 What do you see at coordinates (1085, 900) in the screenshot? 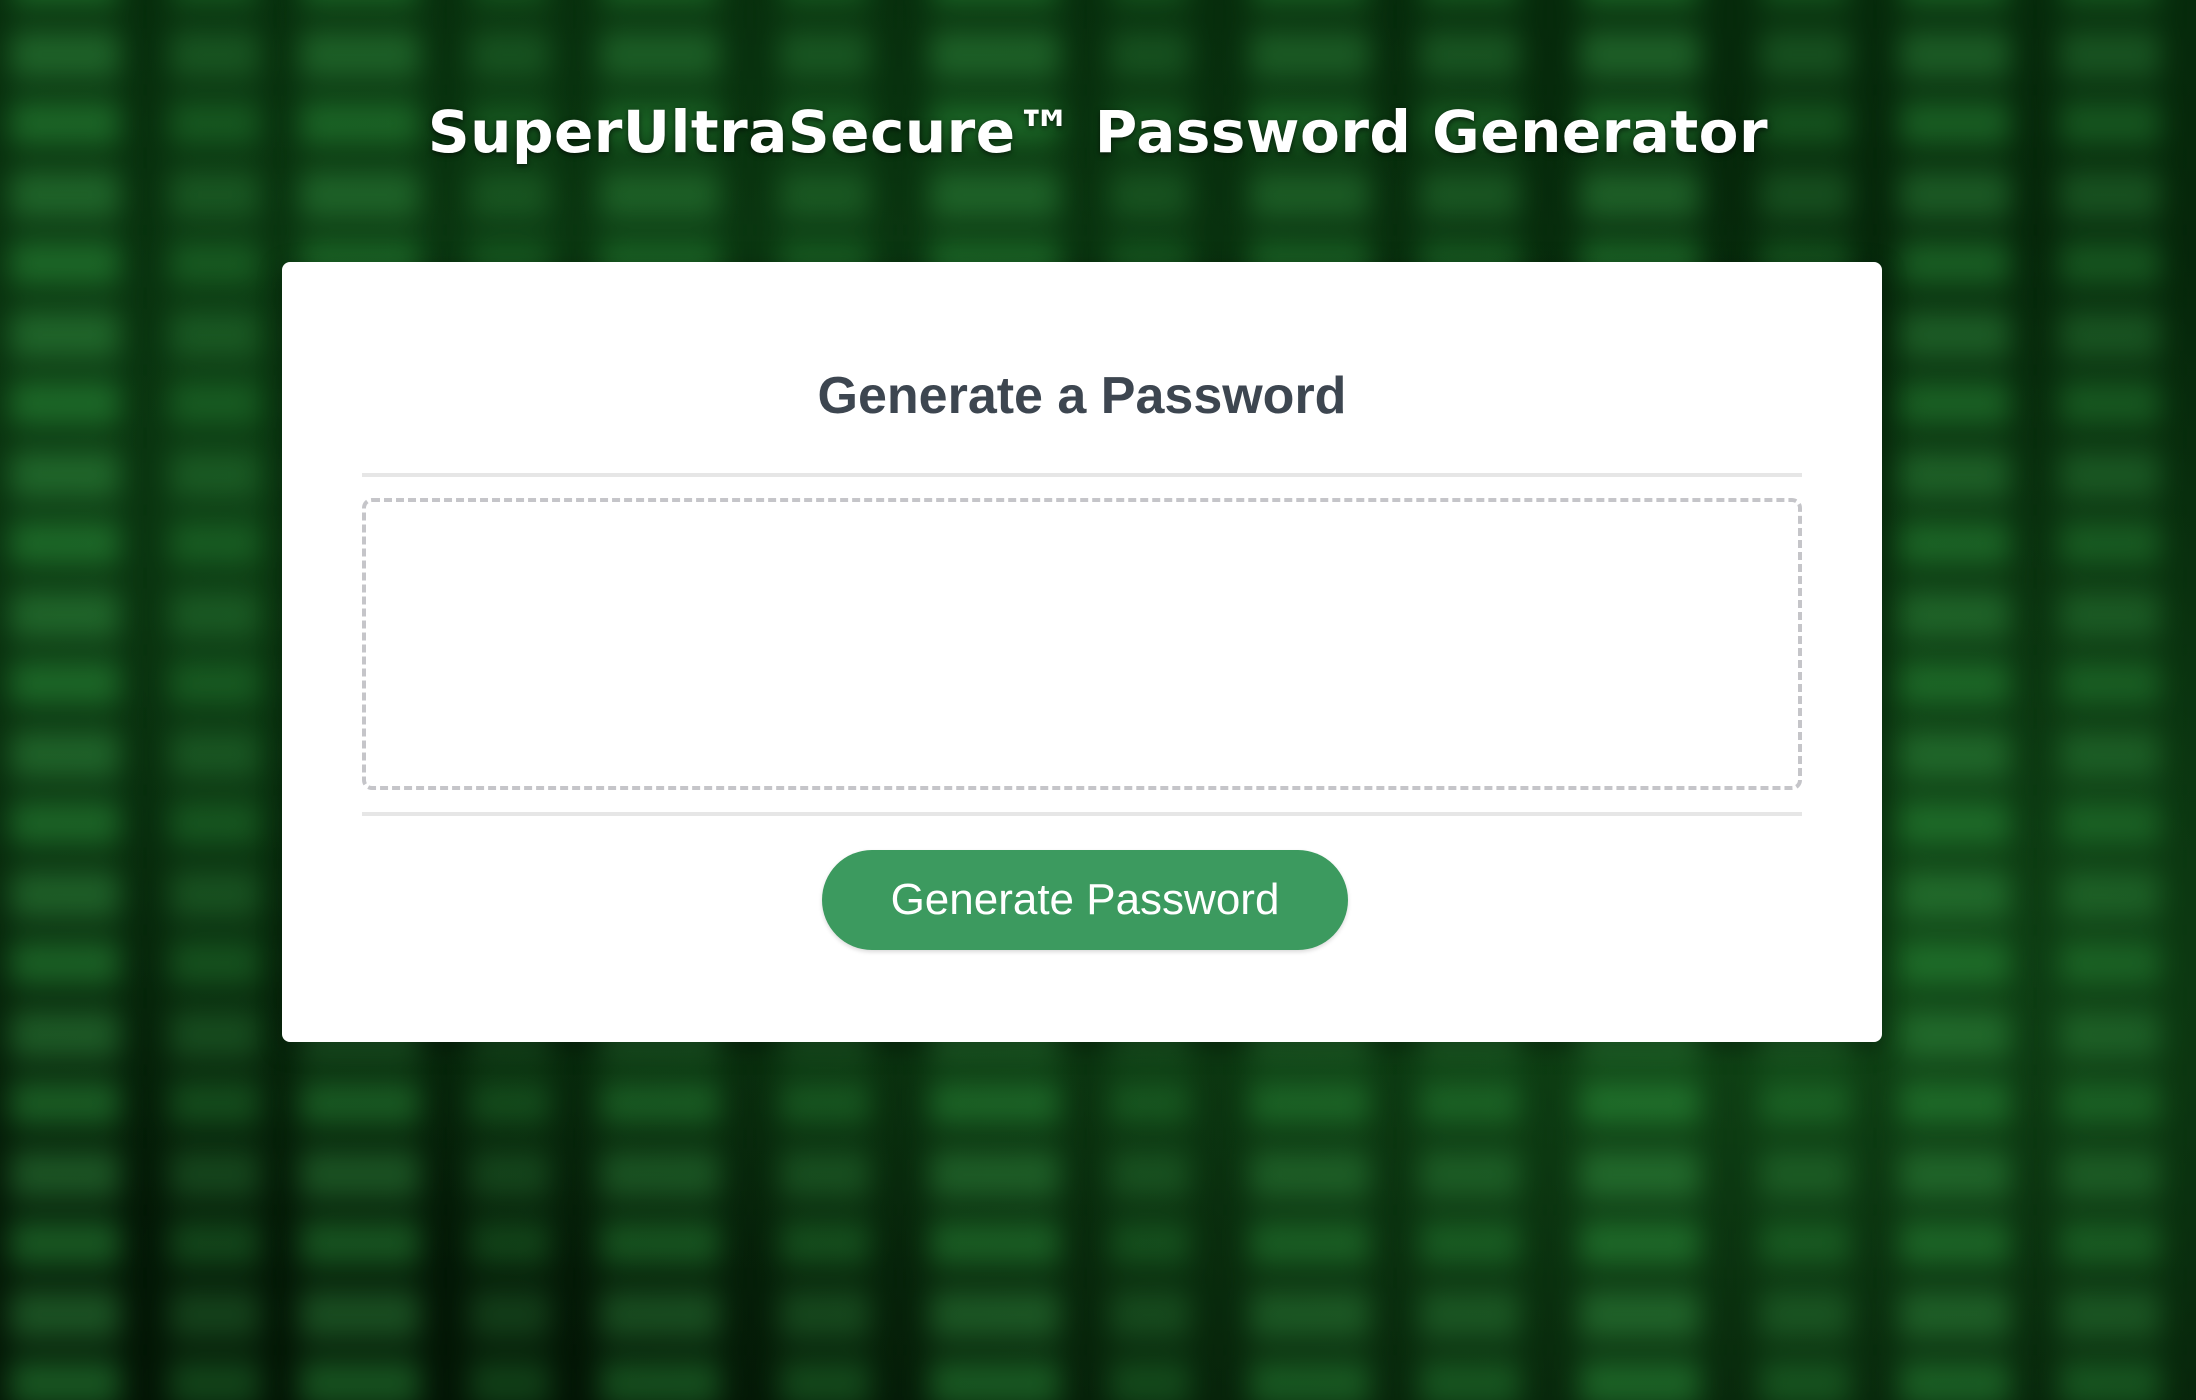
I see `generate-password-button: Generate Password` at bounding box center [1085, 900].